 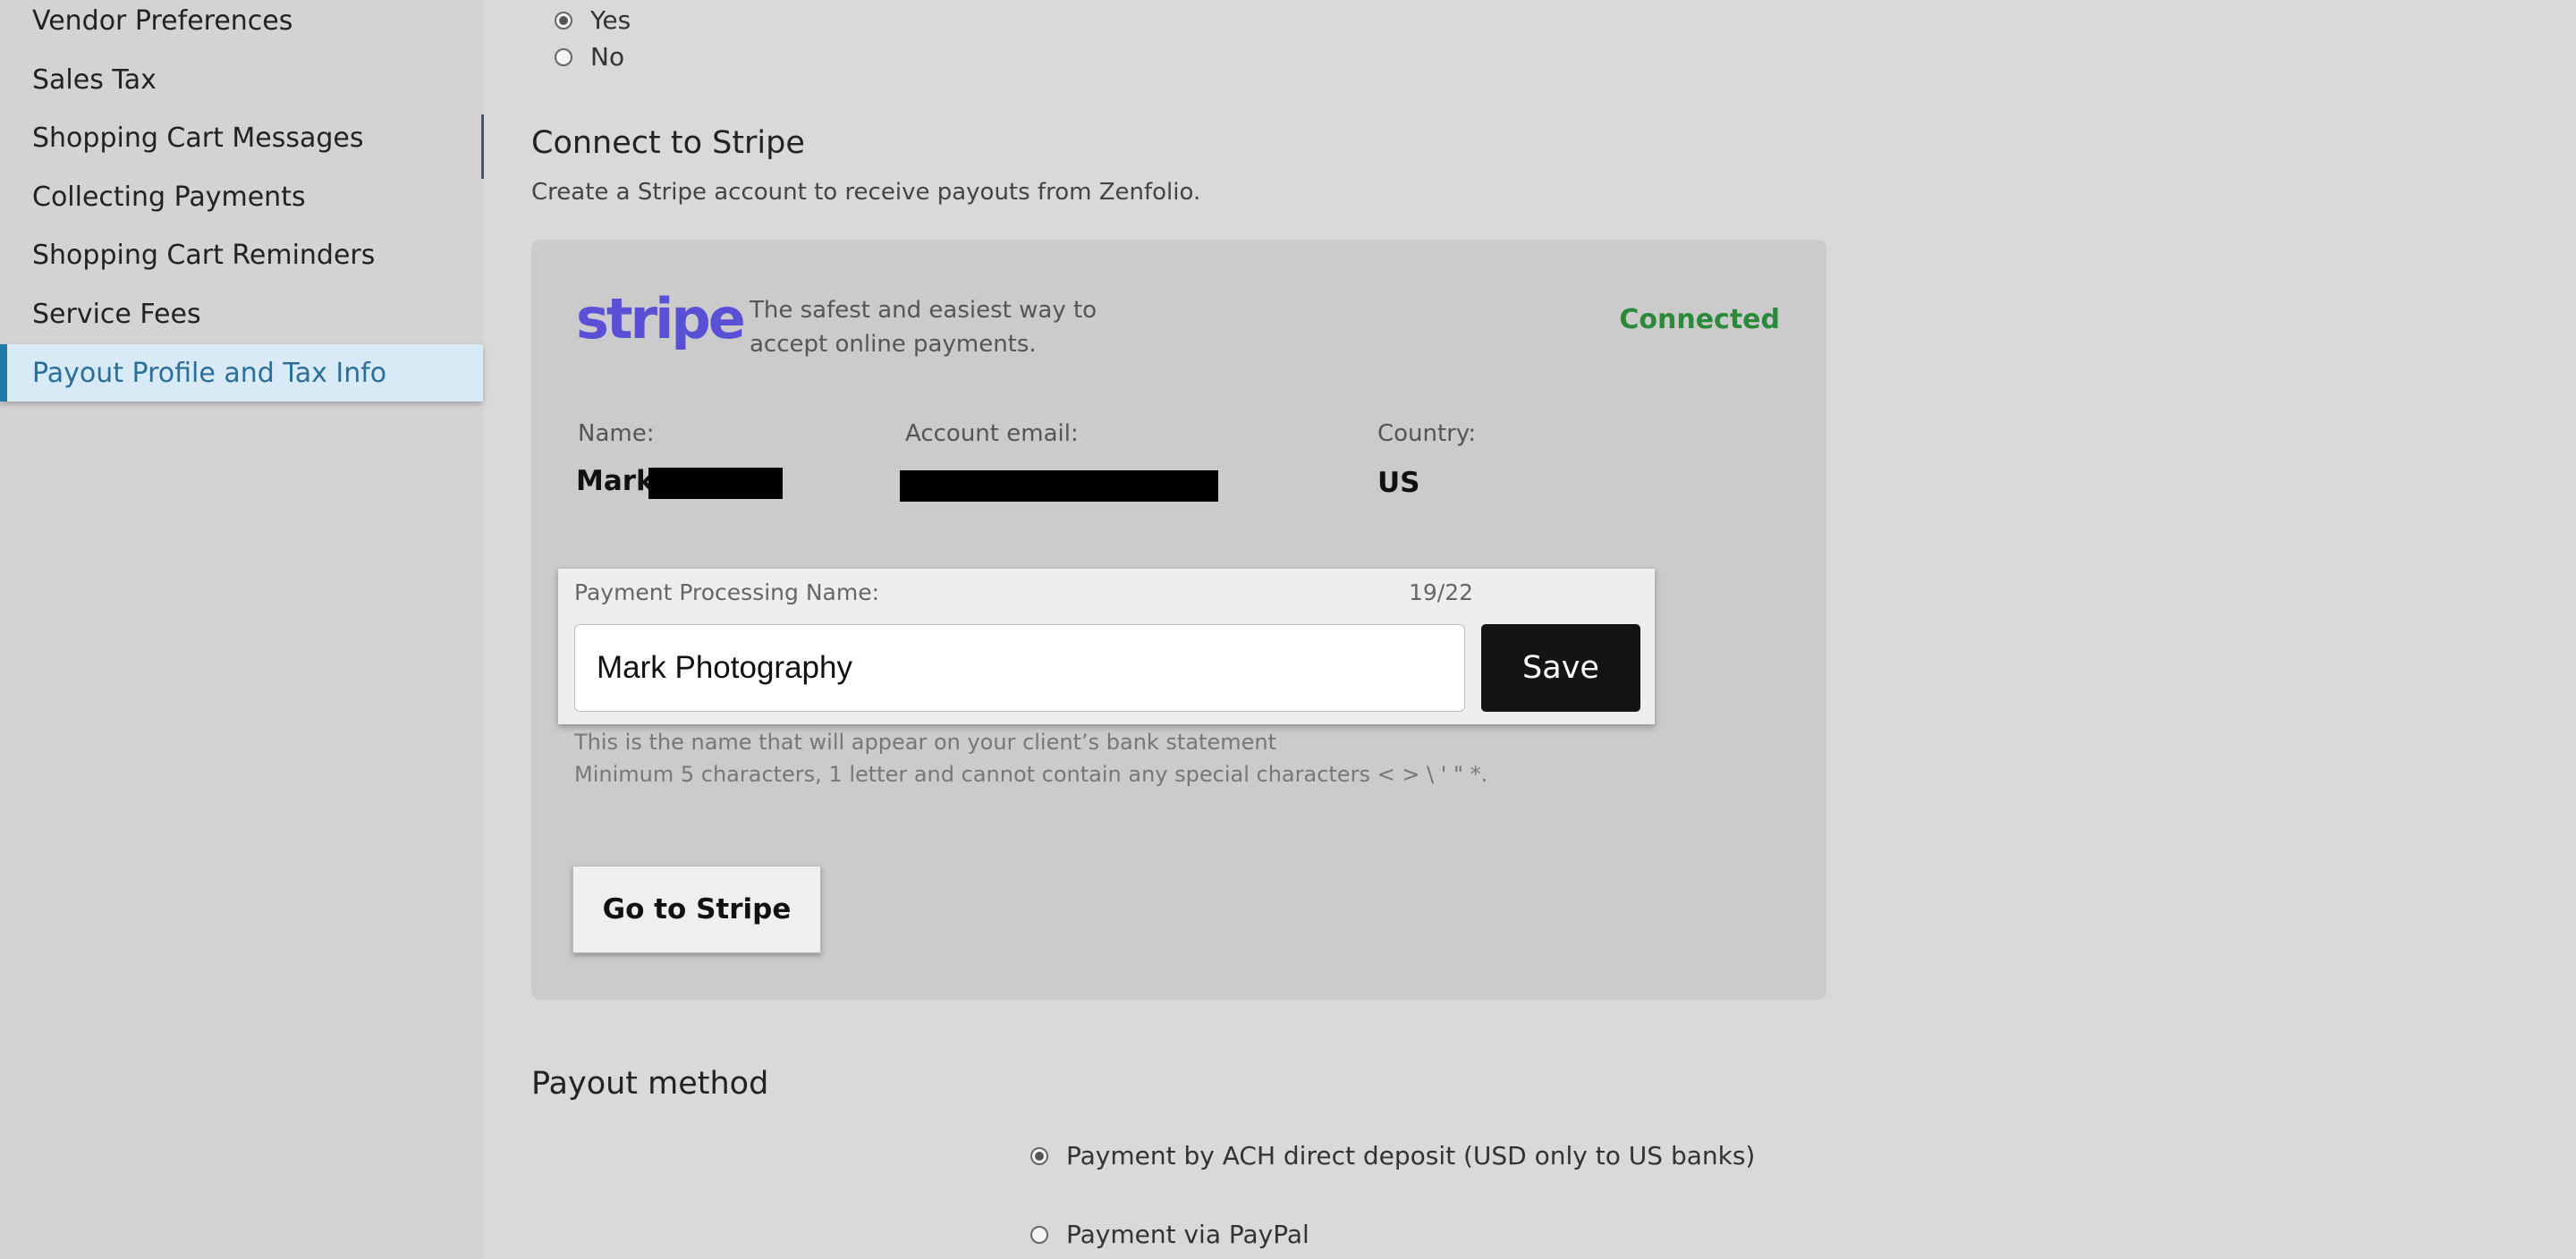 I want to click on radio-option-yes: Yes, so click(x=593, y=20).